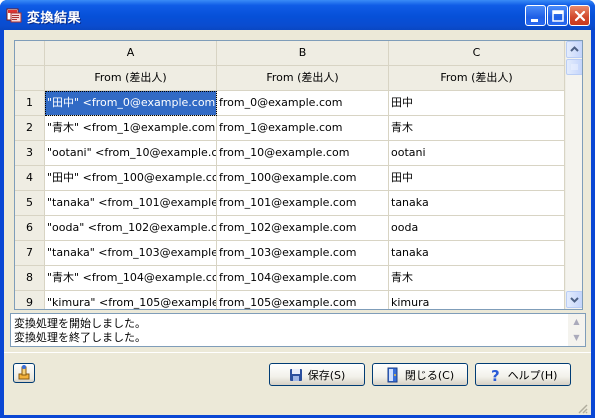 This screenshot has width=595, height=418. I want to click on pin-button, so click(24, 373).